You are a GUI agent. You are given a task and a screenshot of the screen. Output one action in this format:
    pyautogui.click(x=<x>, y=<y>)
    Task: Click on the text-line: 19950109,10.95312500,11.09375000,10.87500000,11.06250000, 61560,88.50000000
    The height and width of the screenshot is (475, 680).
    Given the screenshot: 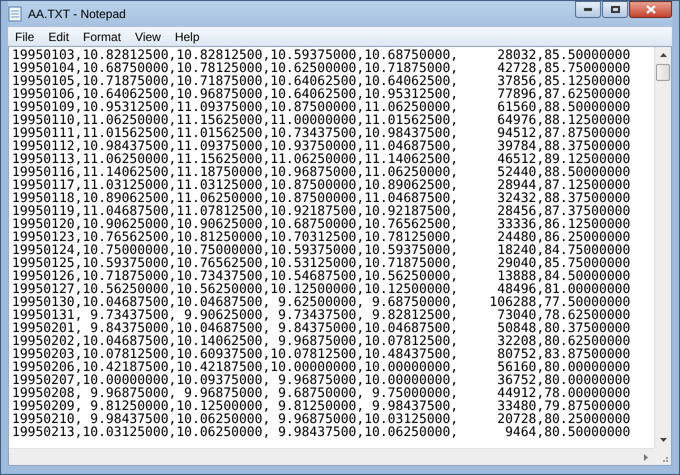 What is the action you would take?
    pyautogui.click(x=322, y=107)
    